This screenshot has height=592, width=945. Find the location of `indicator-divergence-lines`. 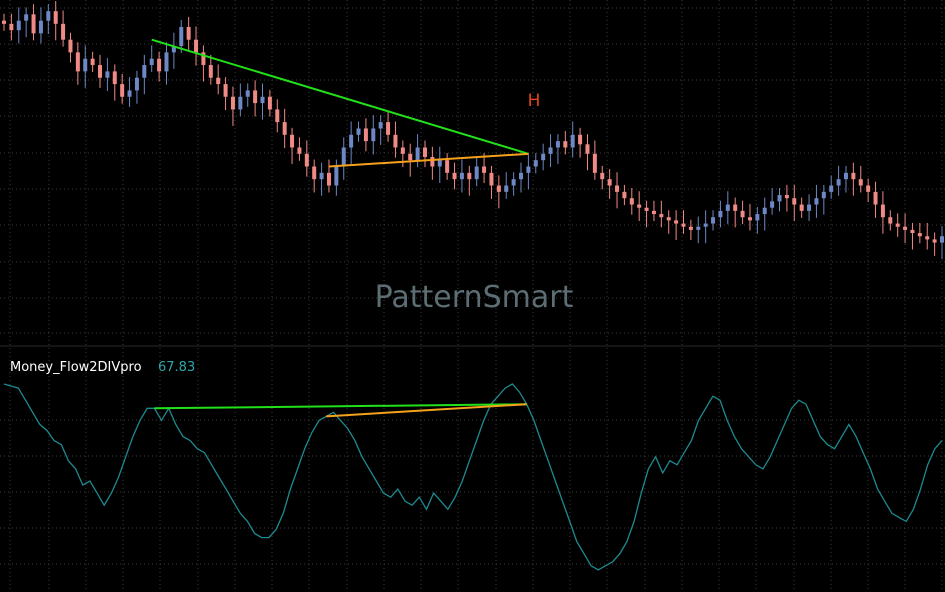

indicator-divergence-lines is located at coordinates (340, 410).